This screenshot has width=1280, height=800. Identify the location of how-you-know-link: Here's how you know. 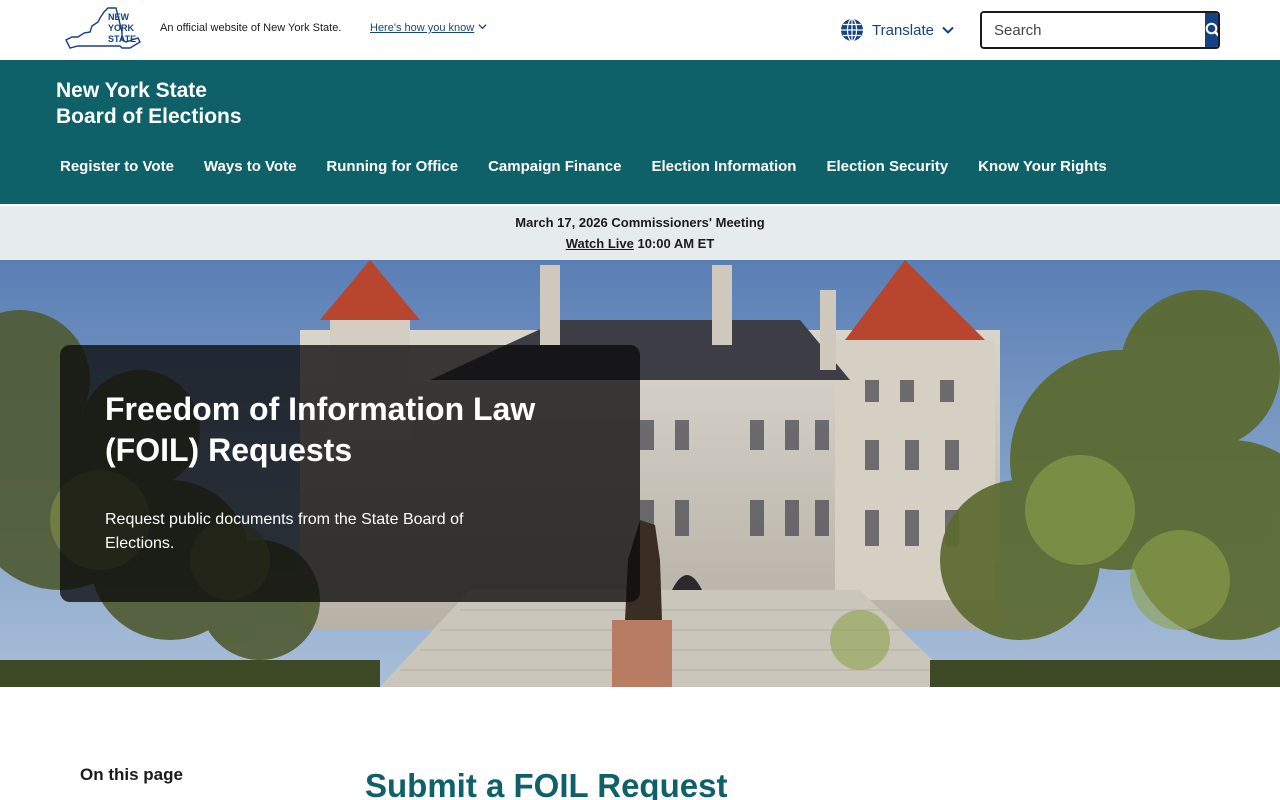
(428, 28).